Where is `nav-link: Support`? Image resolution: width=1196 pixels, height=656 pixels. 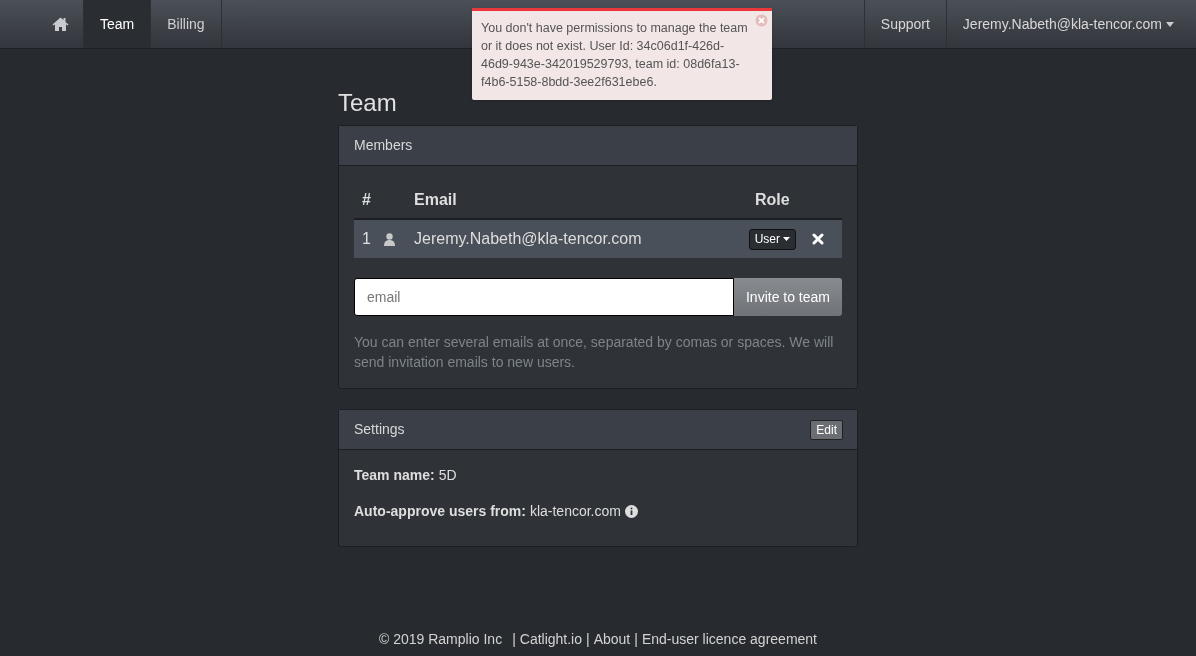 nav-link: Support is located at coordinates (904, 24).